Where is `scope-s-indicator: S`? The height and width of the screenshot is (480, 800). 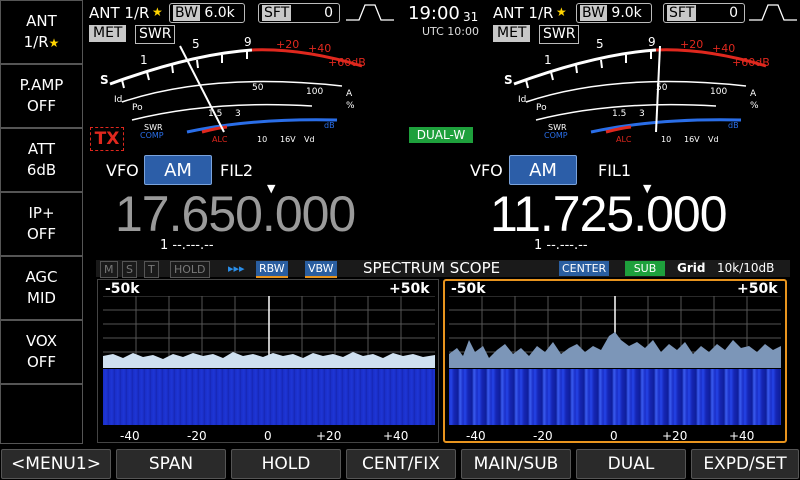
scope-s-indicator: S is located at coordinates (129, 269).